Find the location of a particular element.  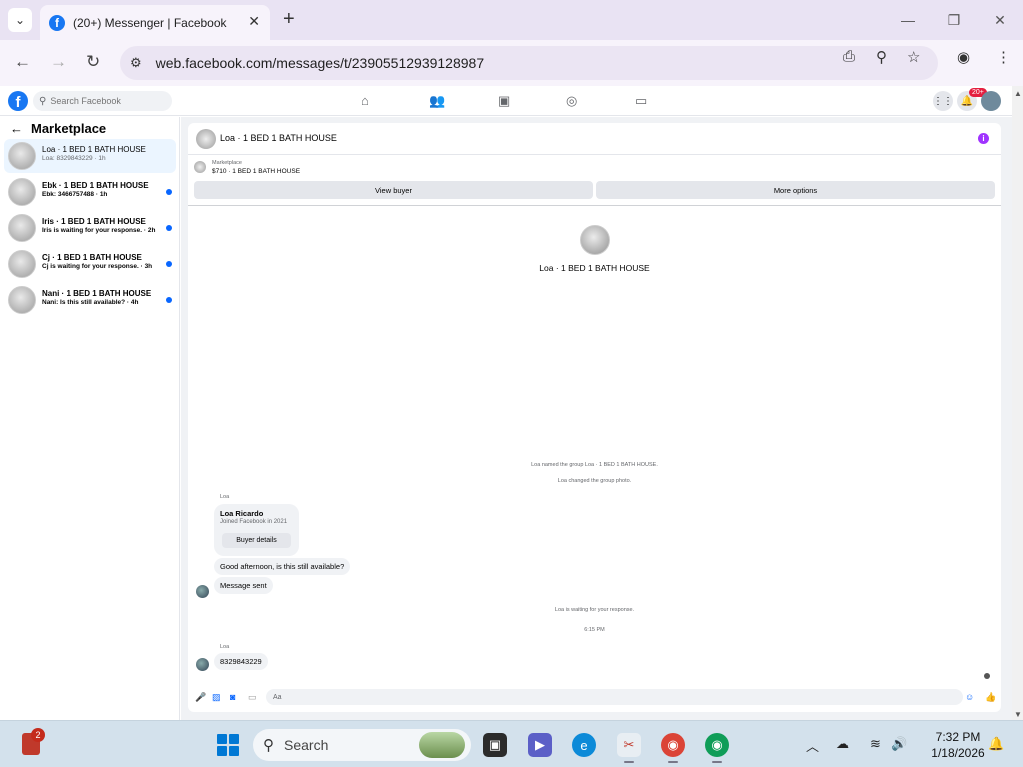

sender-name: Loa is located at coordinates (225, 647).